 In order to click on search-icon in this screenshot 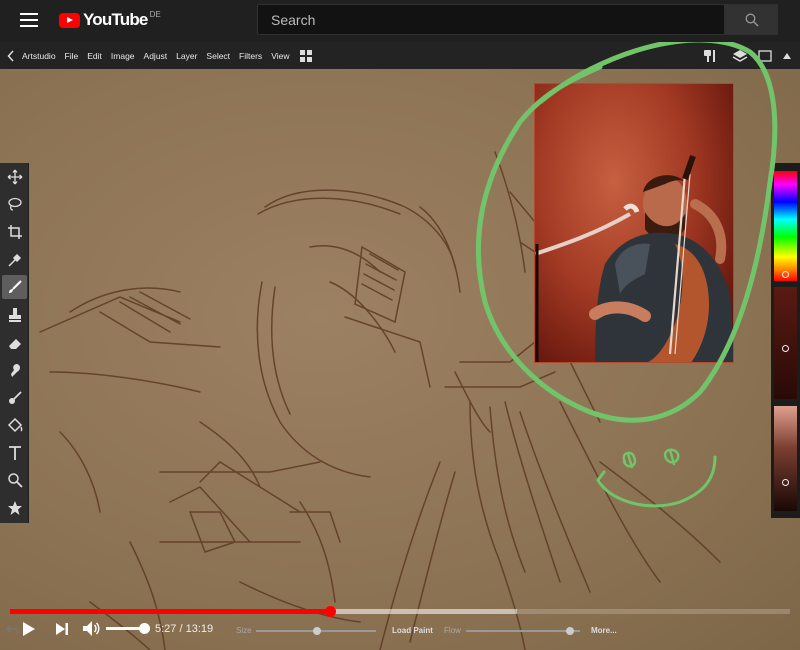, I will do `click(751, 19)`.